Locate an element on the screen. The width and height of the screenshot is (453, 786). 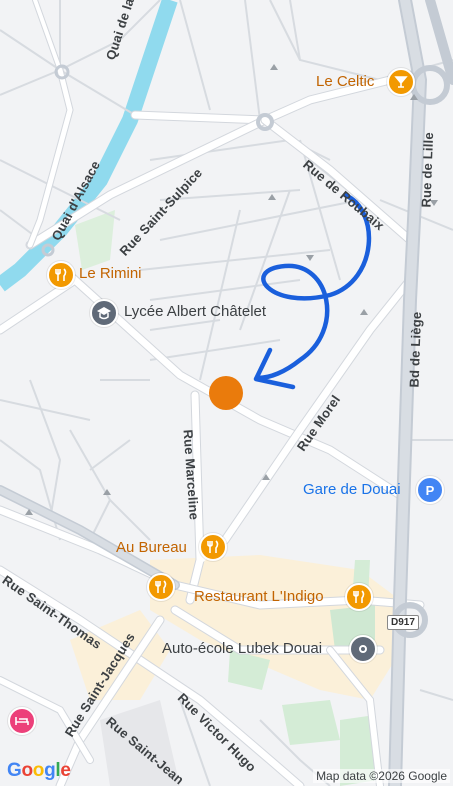
google-logo: Google is located at coordinates (39, 770).